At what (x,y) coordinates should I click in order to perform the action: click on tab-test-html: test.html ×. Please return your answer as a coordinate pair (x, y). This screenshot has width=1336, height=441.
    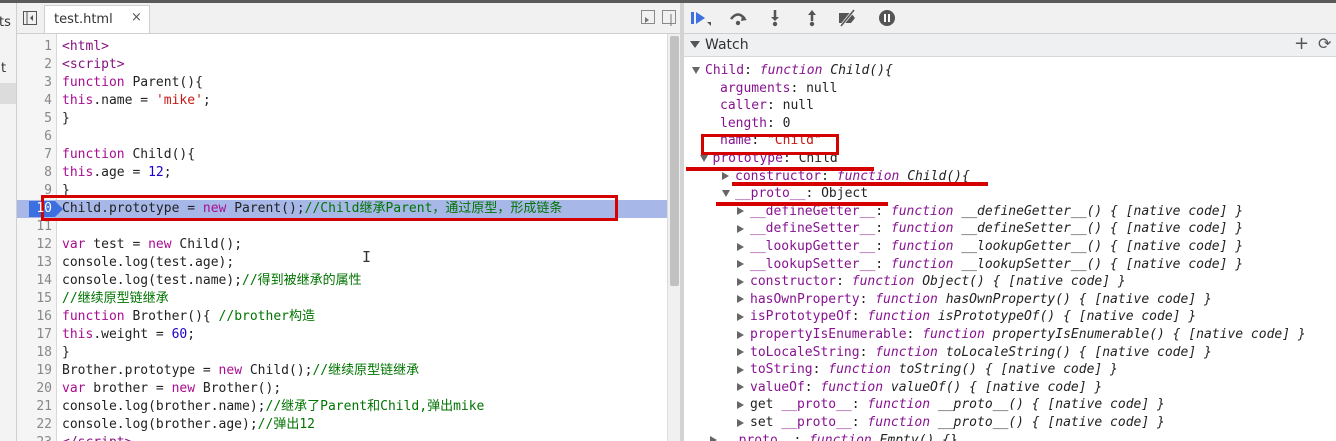
    Looking at the image, I should click on (97, 19).